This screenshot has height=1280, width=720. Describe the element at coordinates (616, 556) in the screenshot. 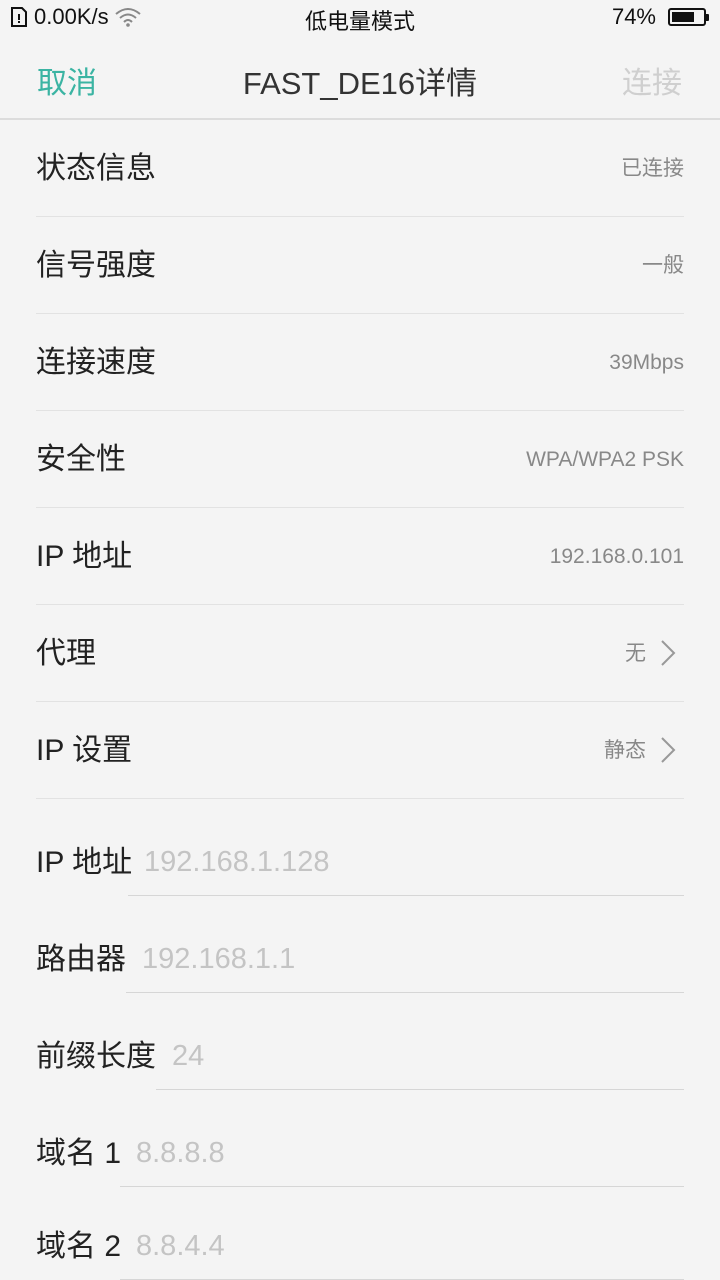

I see `row-value: 192.168.0.101` at that location.